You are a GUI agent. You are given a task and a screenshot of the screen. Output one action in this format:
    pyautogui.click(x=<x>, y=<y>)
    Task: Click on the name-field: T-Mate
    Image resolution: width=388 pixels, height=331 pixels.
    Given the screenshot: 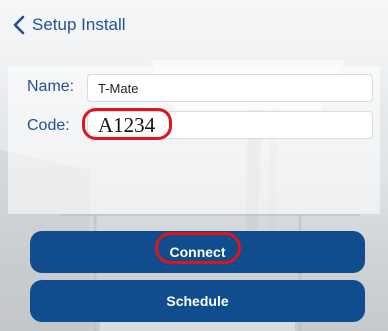 What is the action you would take?
    pyautogui.click(x=230, y=88)
    